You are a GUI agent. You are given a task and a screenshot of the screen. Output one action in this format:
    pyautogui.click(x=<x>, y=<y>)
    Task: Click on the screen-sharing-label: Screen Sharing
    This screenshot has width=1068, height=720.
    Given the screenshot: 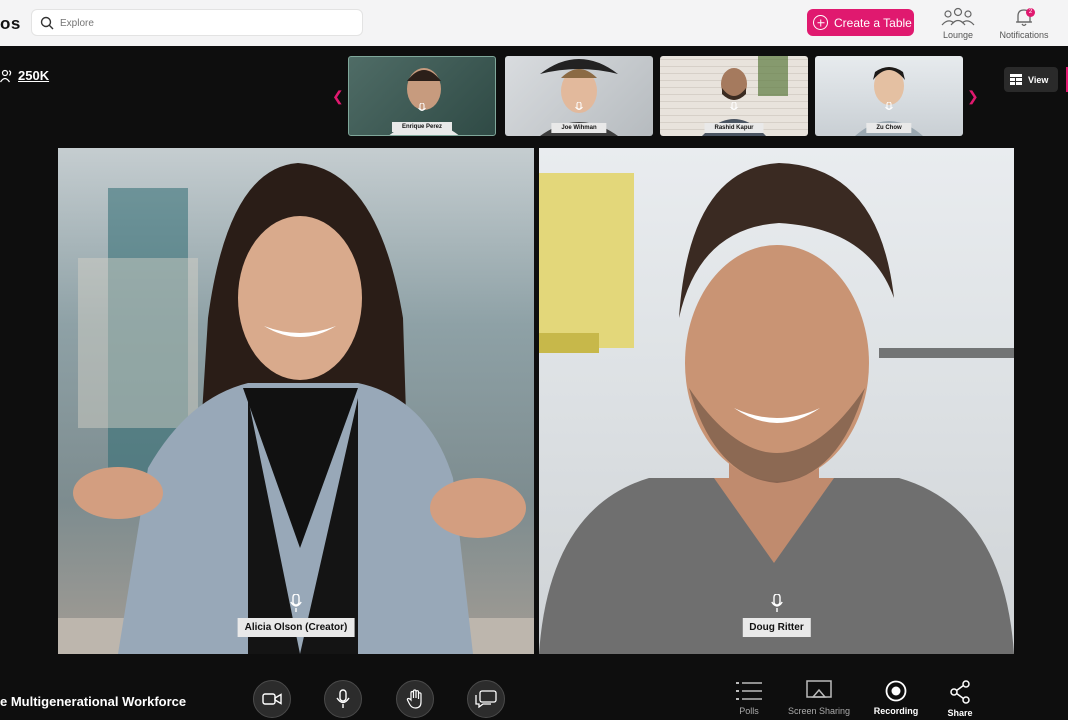 What is the action you would take?
    pyautogui.click(x=819, y=711)
    